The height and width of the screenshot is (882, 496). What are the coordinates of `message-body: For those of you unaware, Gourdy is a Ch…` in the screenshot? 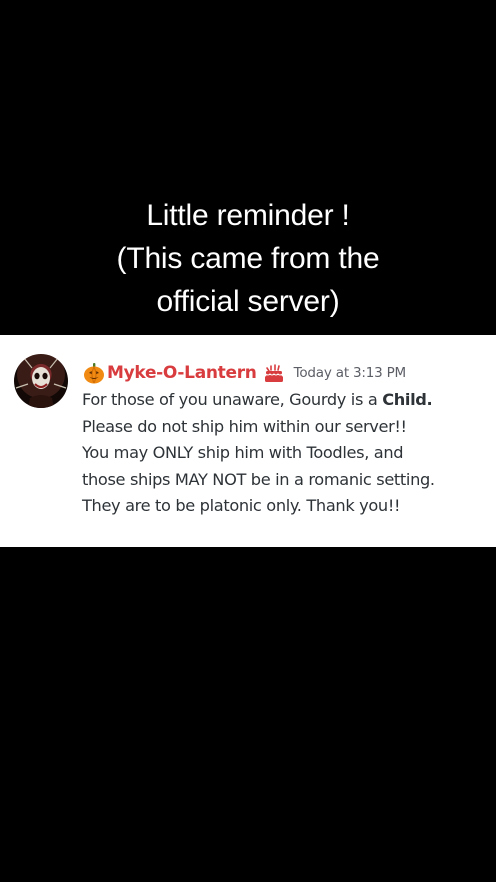 It's located at (286, 453).